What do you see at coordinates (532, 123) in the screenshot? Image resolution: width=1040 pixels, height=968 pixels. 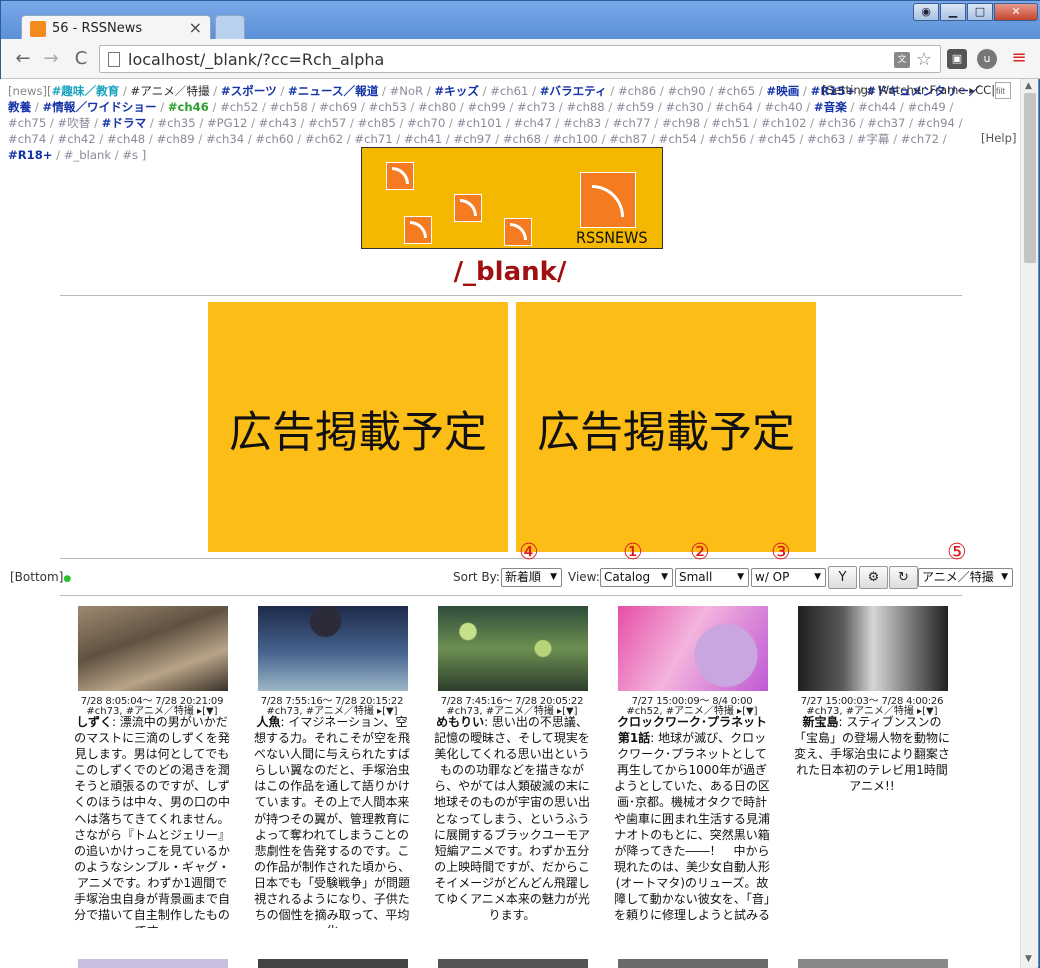 I see `channel-link: #ch47` at bounding box center [532, 123].